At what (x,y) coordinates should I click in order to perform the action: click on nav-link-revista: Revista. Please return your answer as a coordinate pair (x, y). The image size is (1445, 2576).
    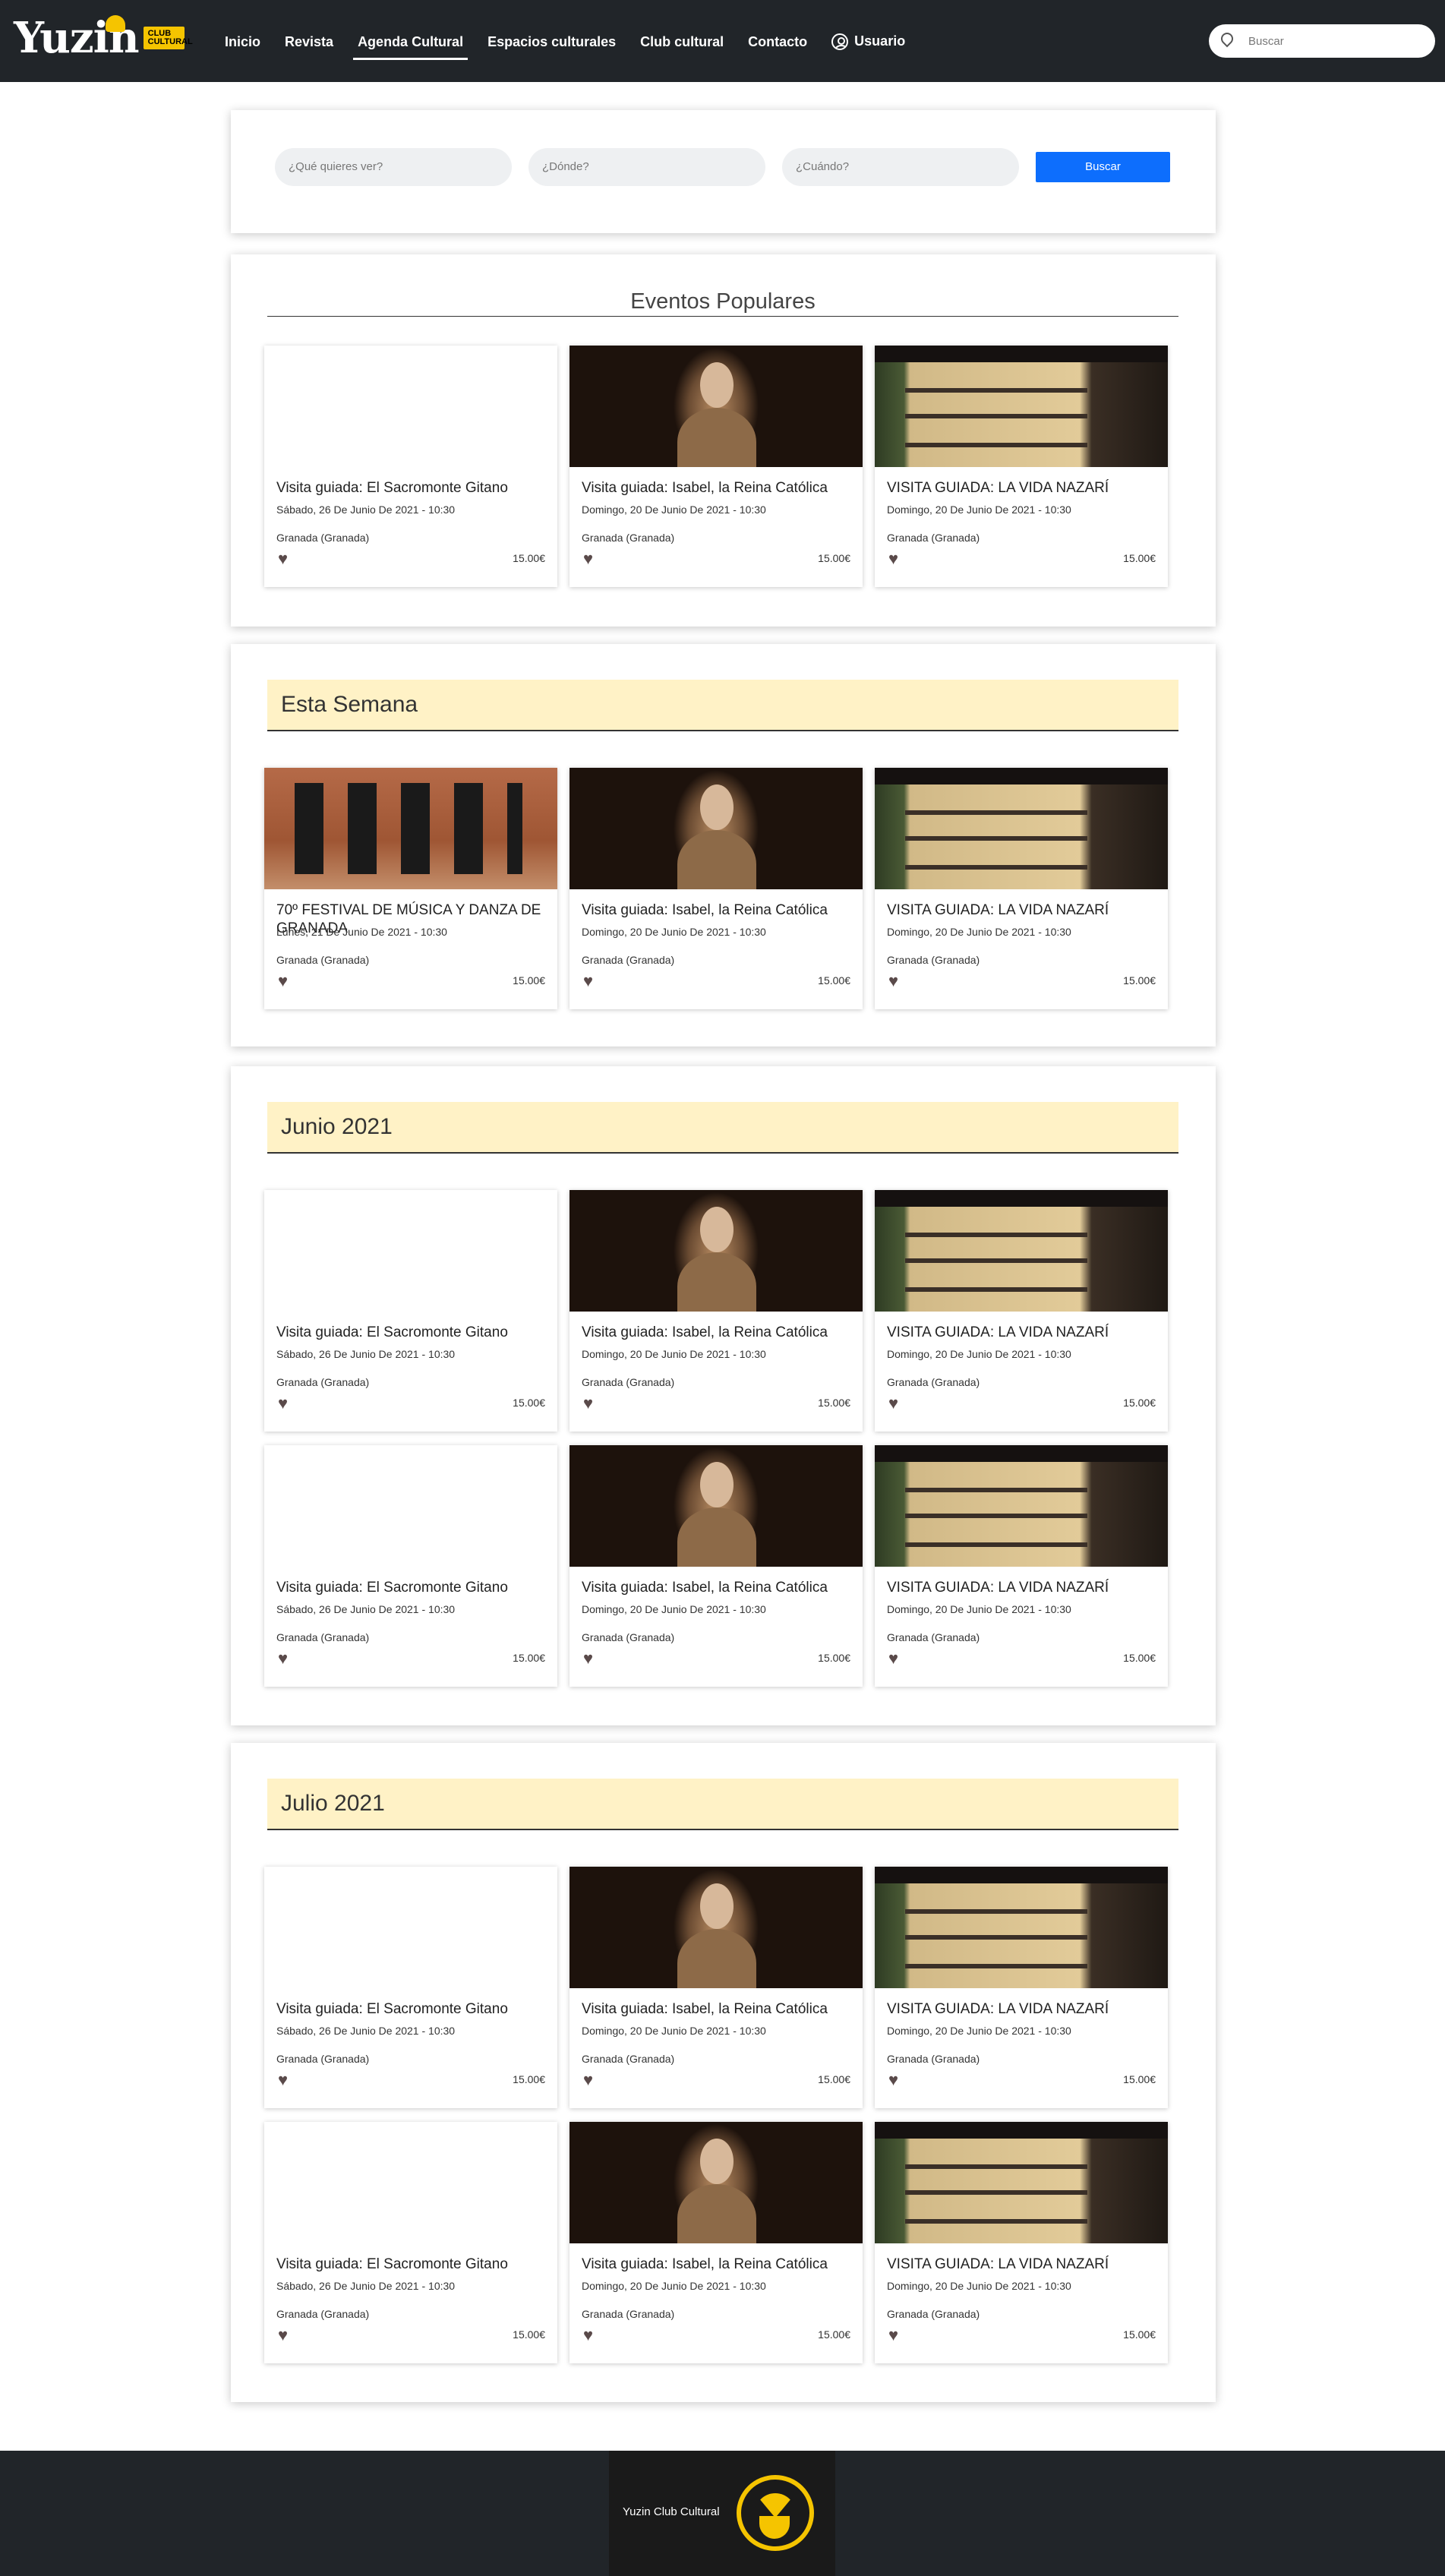
    Looking at the image, I should click on (309, 42).